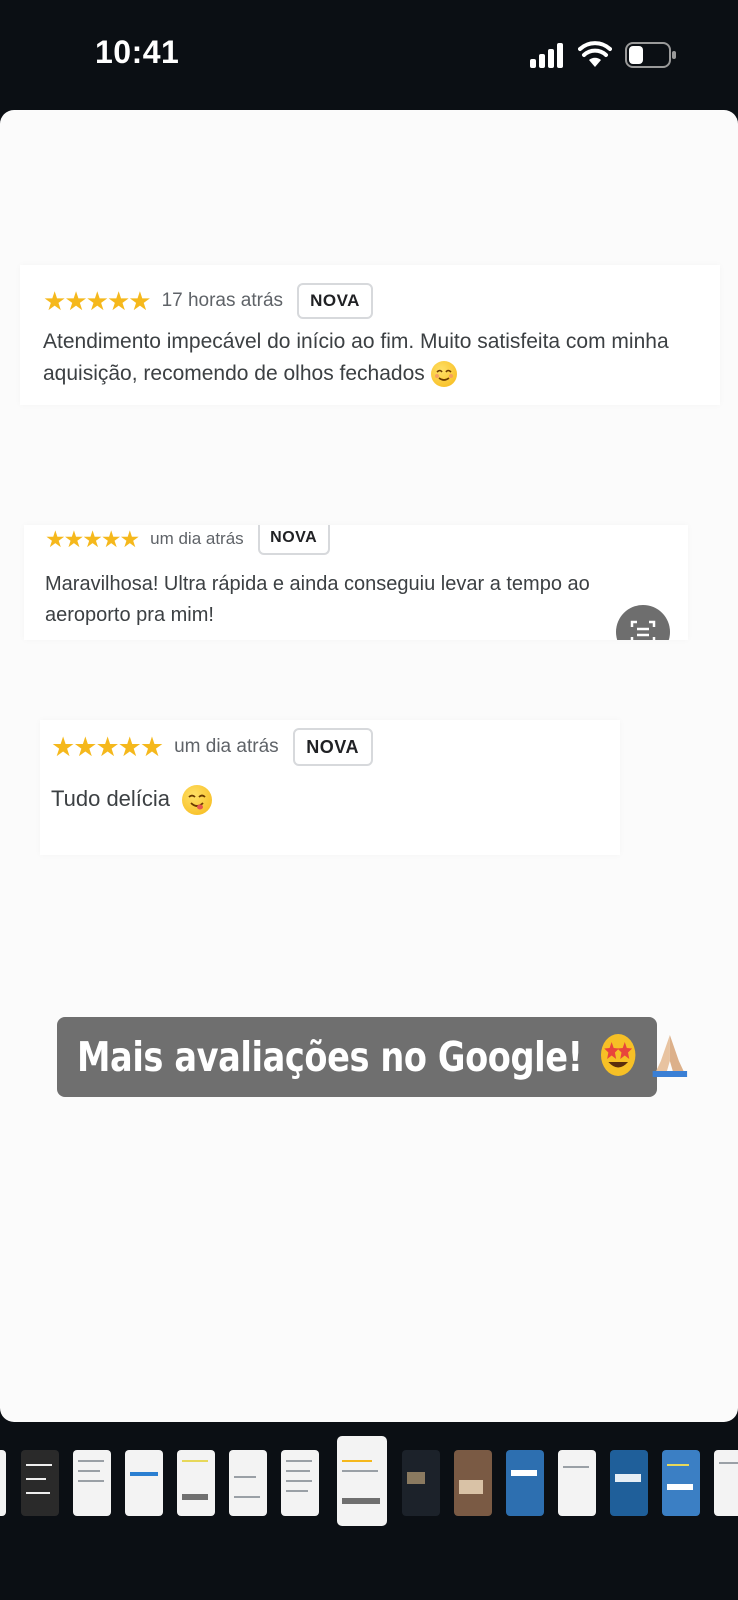 The width and height of the screenshot is (738, 1600). What do you see at coordinates (369, 55) in the screenshot?
I see `status-bar: 10:41` at bounding box center [369, 55].